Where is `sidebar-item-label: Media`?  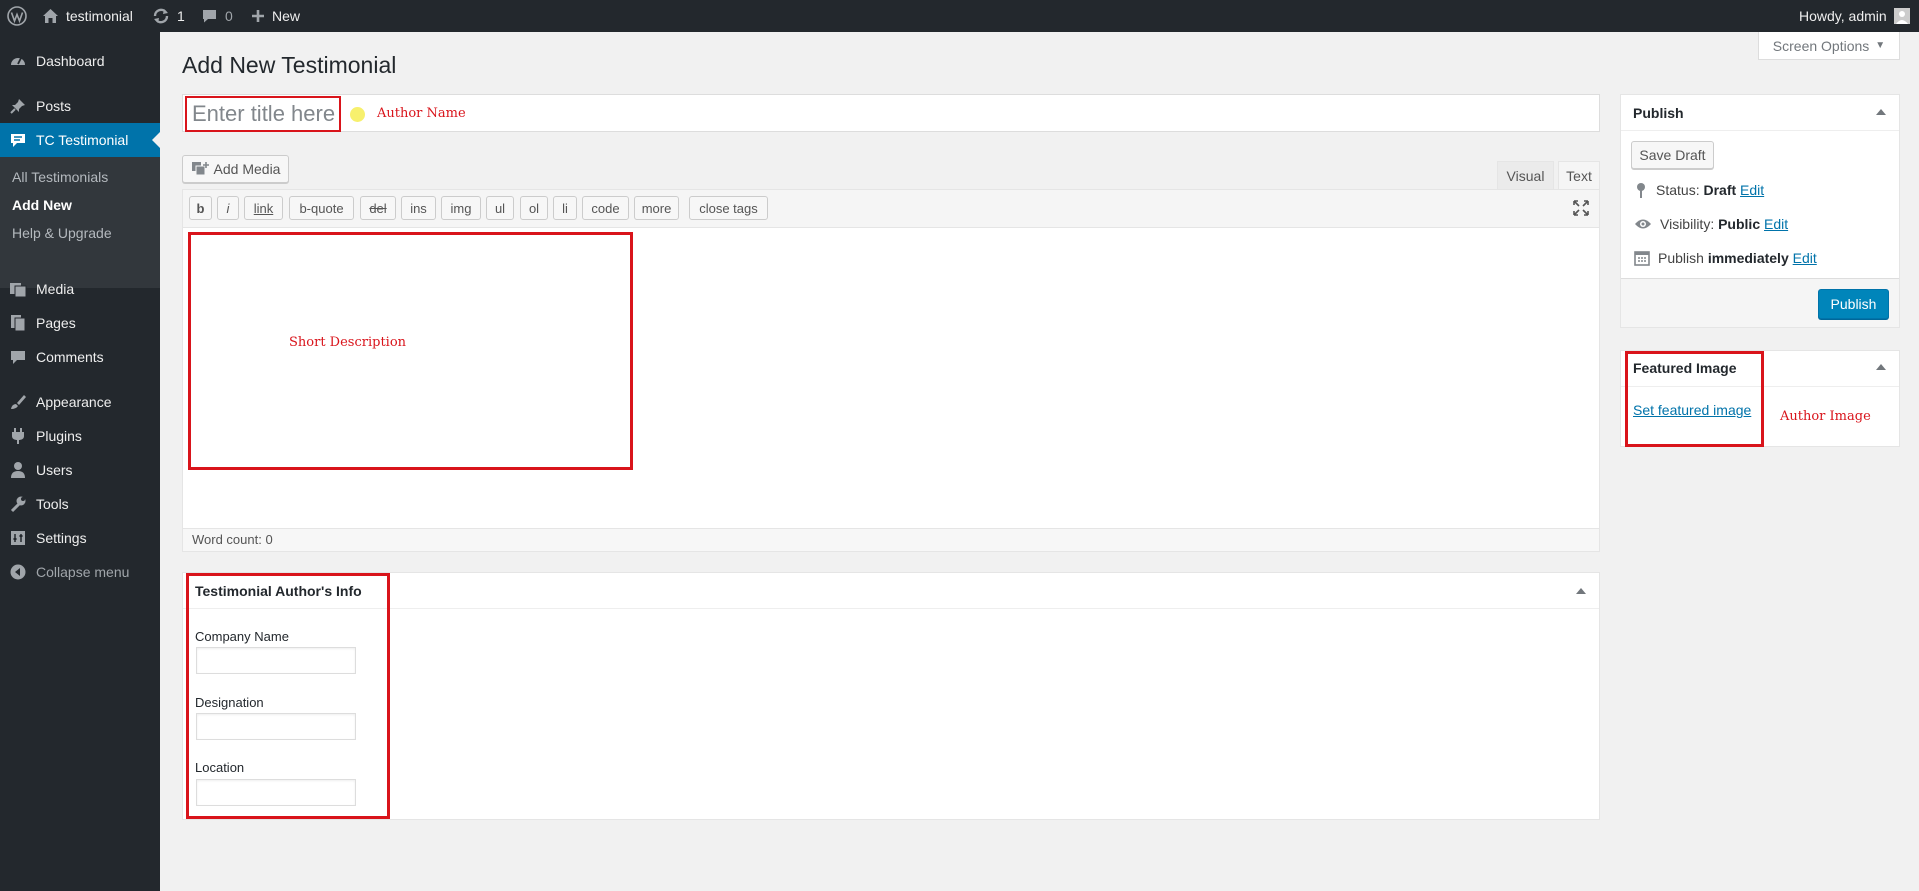 sidebar-item-label: Media is located at coordinates (55, 289).